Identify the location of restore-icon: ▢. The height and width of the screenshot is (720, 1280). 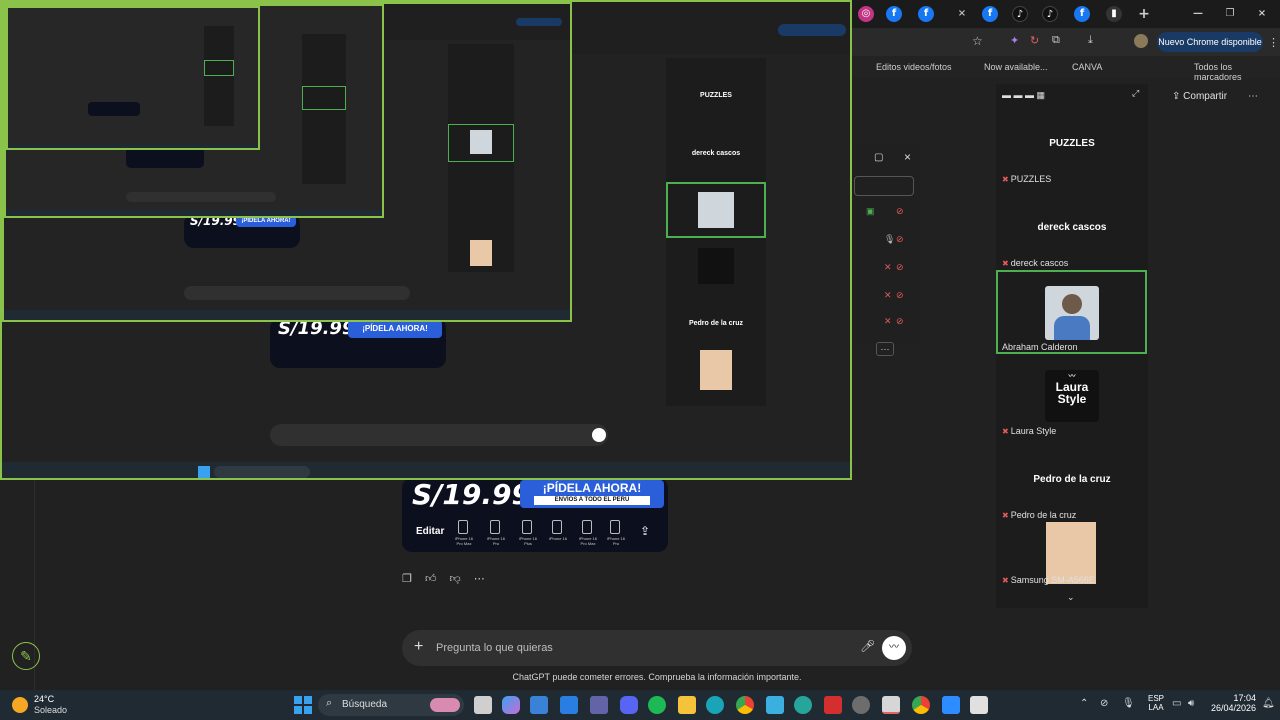
(878, 157).